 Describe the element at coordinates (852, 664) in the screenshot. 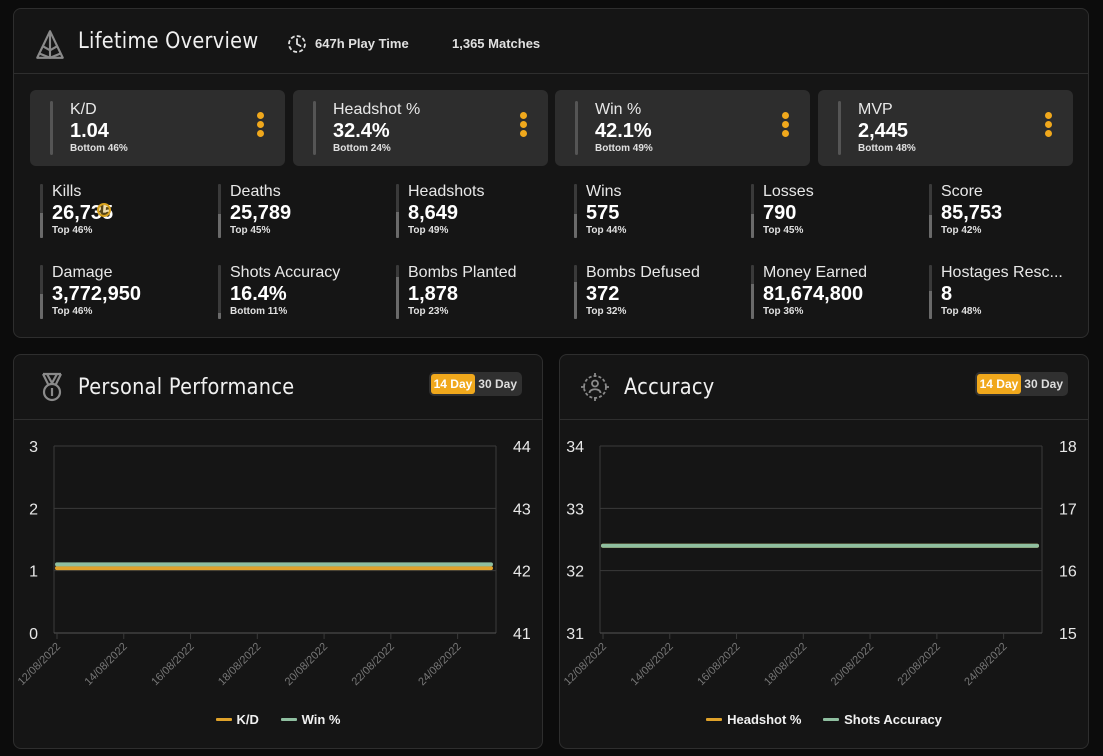

I see `x-tick-label: 20/08/2022` at that location.